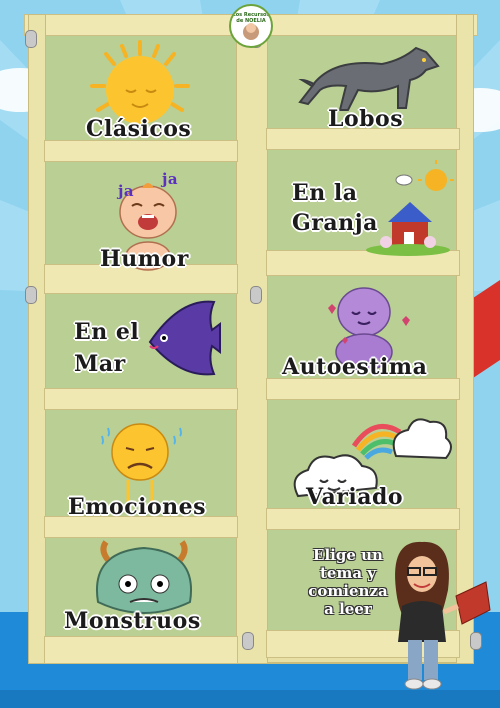  Describe the element at coordinates (348, 609) in the screenshot. I see `cta-line: a leer` at that location.